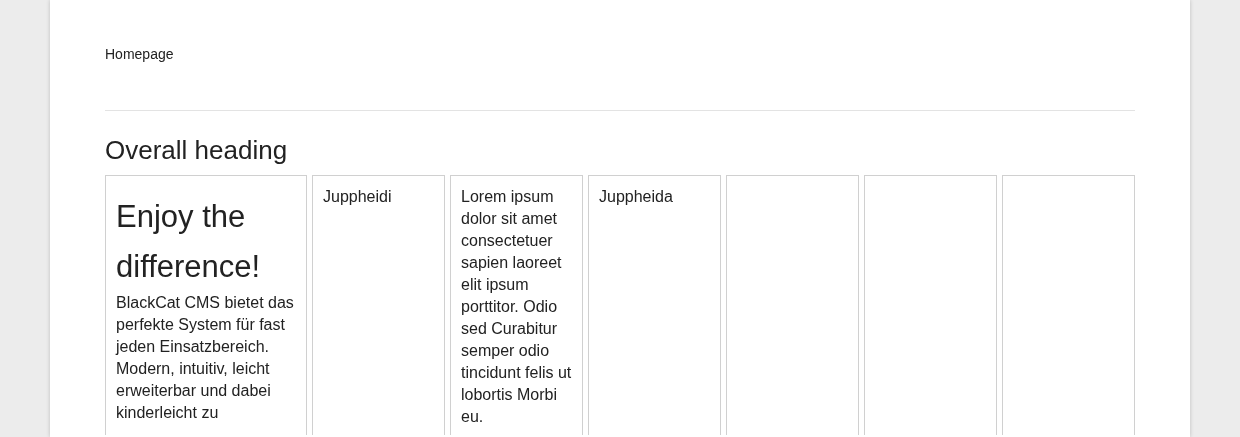  What do you see at coordinates (189, 242) in the screenshot?
I see `column-title: Enjoy the difference!` at bounding box center [189, 242].